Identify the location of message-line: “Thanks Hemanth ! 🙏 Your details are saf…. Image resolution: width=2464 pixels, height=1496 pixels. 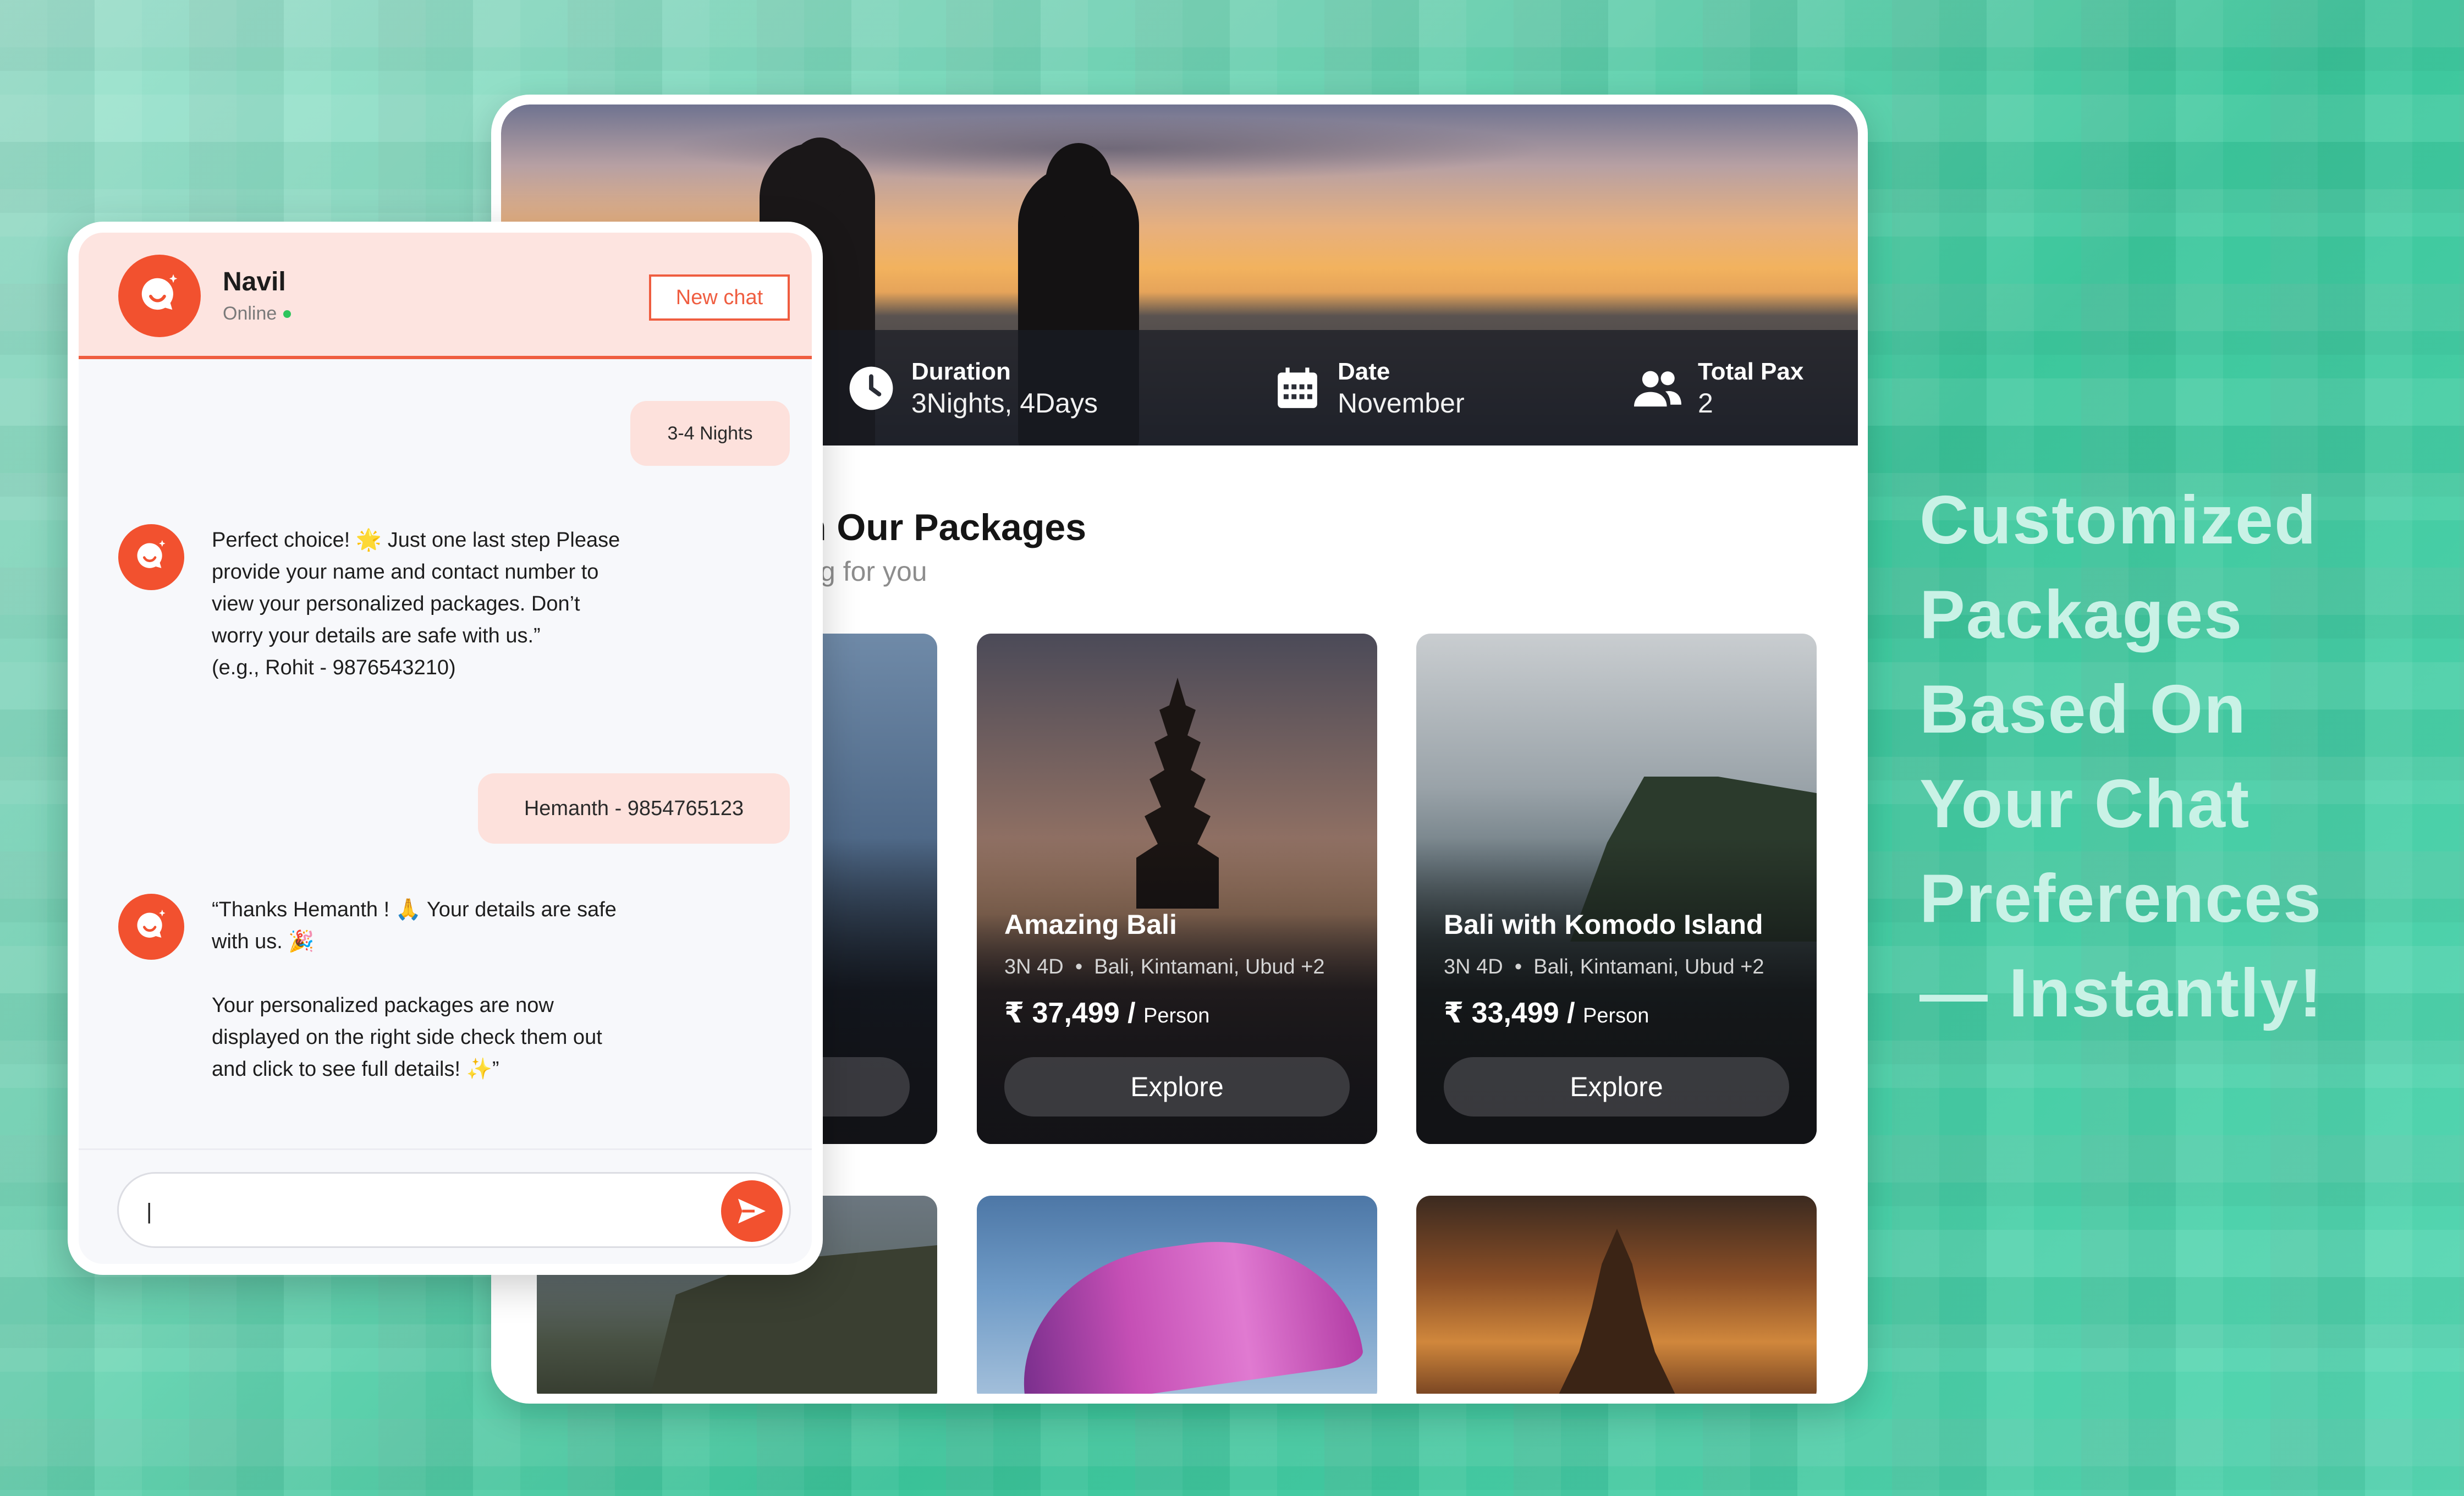
(414, 909).